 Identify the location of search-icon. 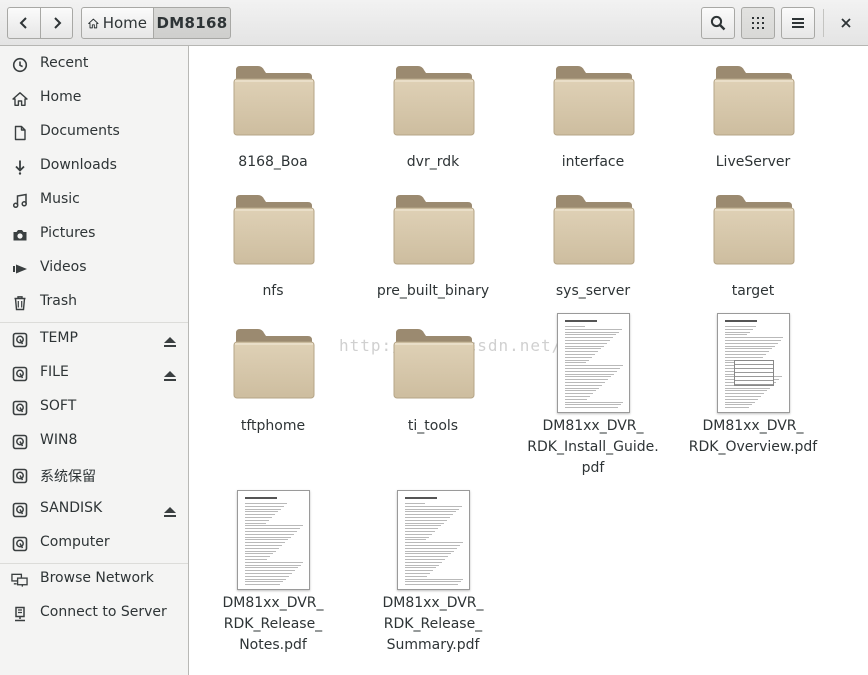
(718, 23).